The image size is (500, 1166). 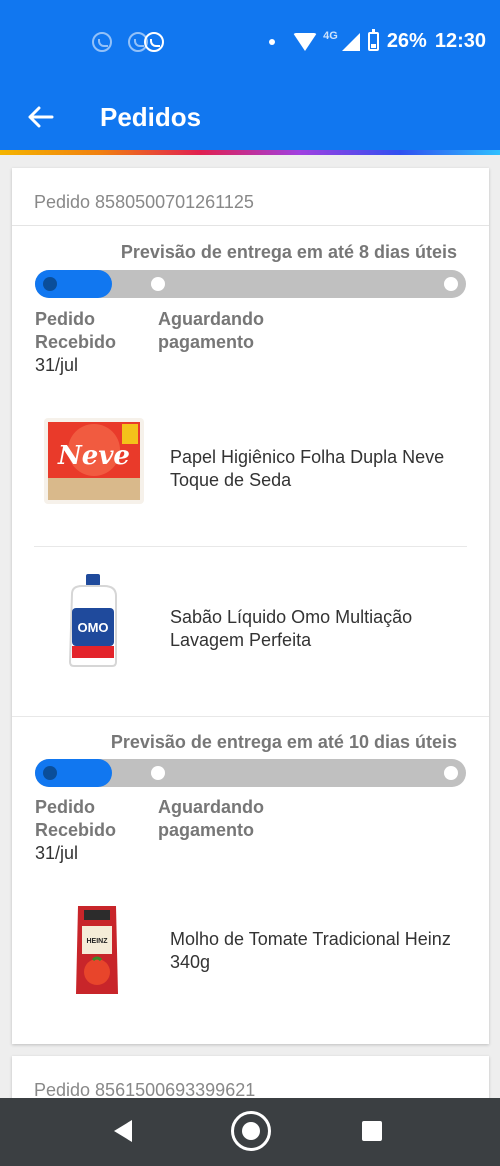 What do you see at coordinates (250, 197) in the screenshot?
I see `order-number: Pedido 8580500701261125` at bounding box center [250, 197].